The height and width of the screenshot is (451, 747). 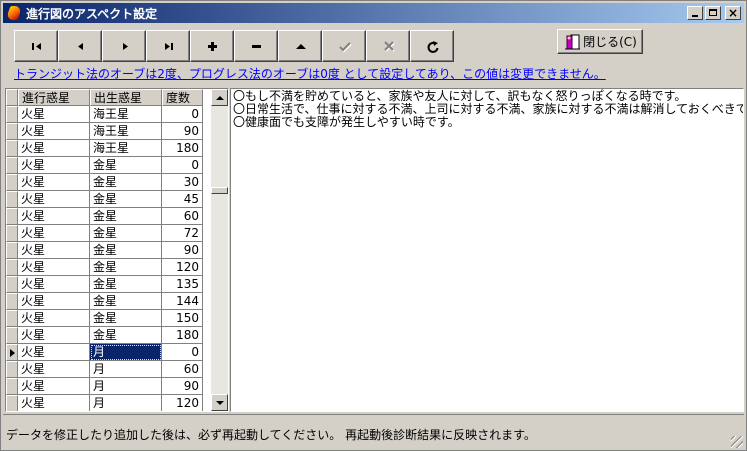 I want to click on refresh-button, so click(x=432, y=46).